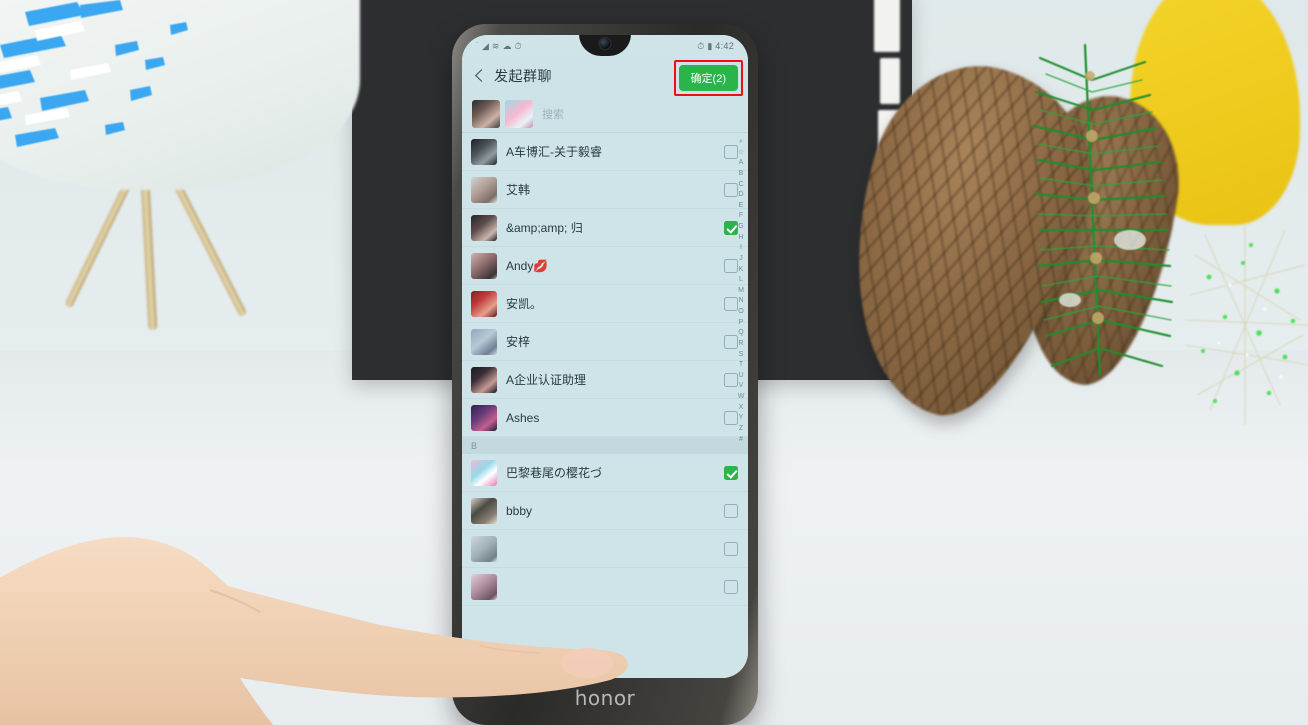  I want to click on alphabet-index-letter: #, so click(741, 440).